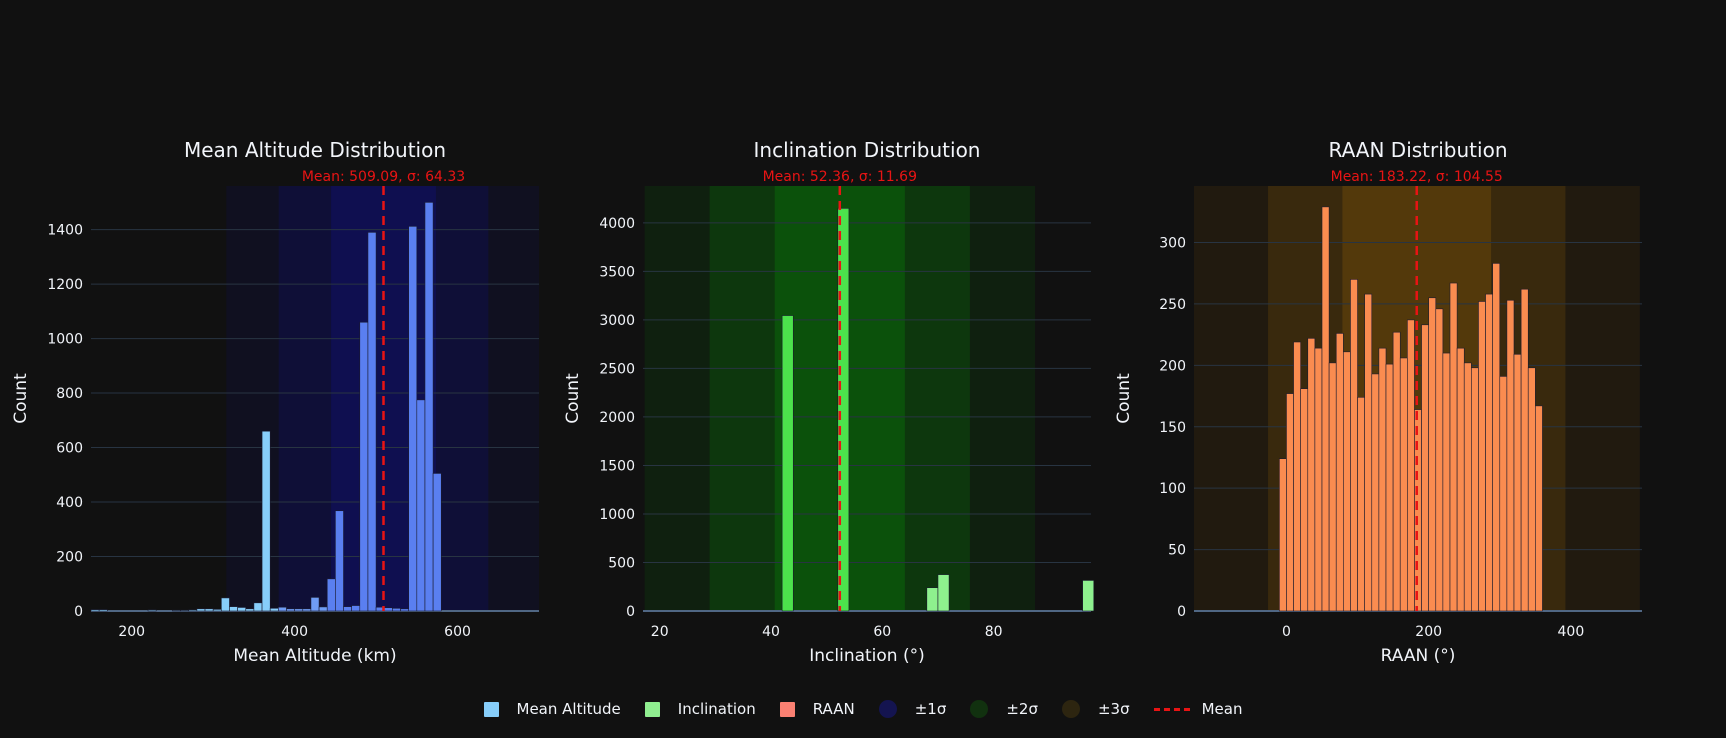 The width and height of the screenshot is (1726, 738). Describe the element at coordinates (568, 709) in the screenshot. I see `legend-label-mean-altitude: Mean Altitude` at that location.